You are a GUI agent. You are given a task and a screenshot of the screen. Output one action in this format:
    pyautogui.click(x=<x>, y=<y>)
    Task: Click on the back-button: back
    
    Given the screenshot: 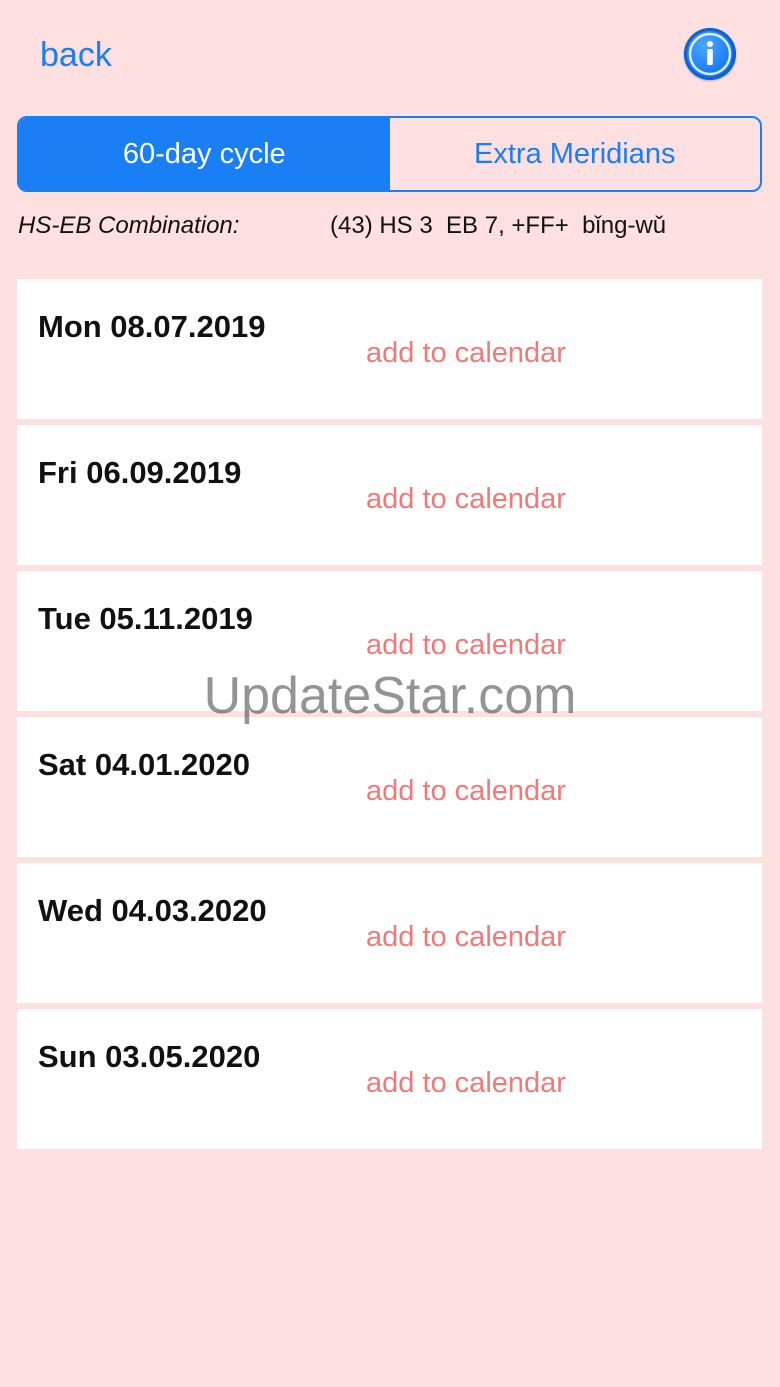 What is the action you would take?
    pyautogui.click(x=76, y=55)
    